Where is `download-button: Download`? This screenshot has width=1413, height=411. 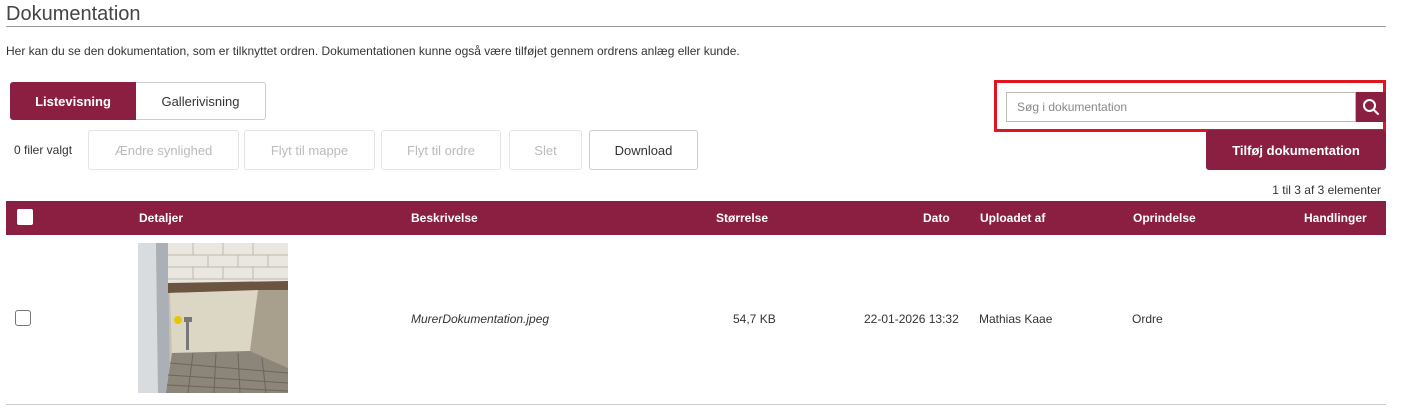 download-button: Download is located at coordinates (643, 150).